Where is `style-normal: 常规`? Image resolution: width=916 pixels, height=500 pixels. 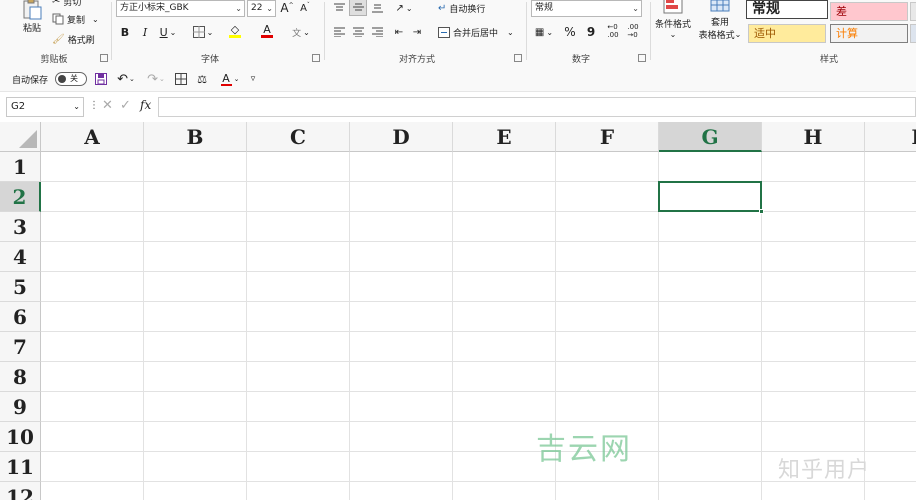 style-normal: 常规 is located at coordinates (787, 9).